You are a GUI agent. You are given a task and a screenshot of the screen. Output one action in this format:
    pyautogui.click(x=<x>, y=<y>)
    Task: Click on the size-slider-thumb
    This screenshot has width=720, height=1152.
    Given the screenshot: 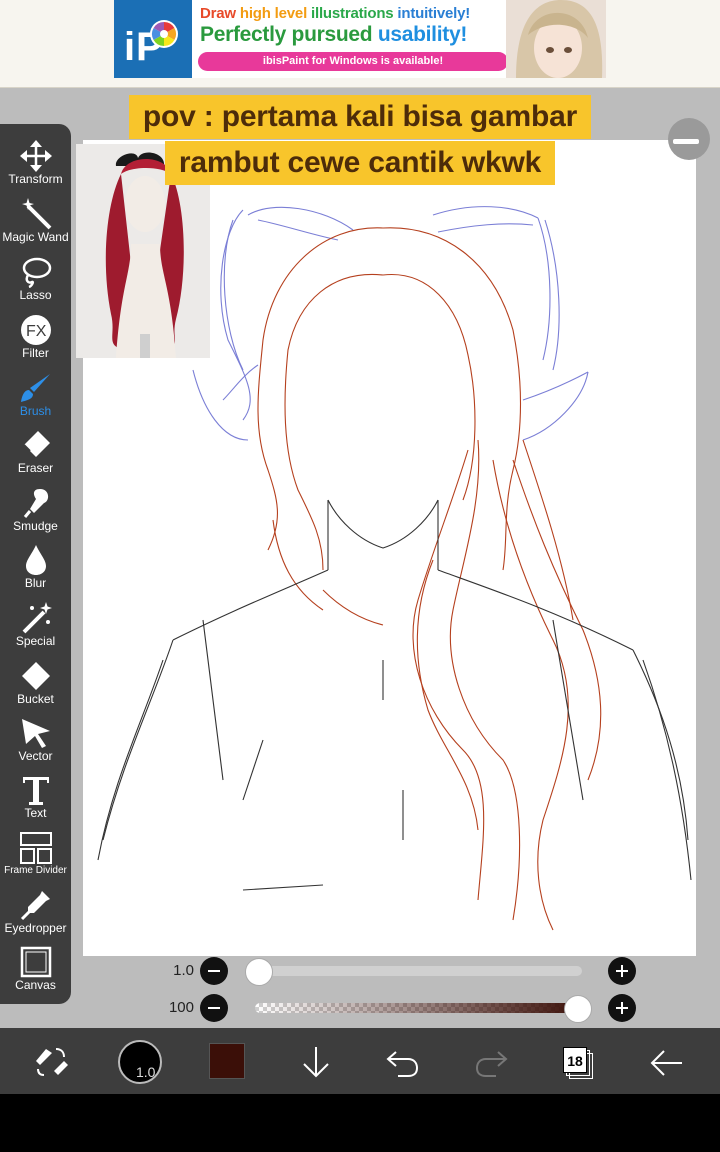 What is the action you would take?
    pyautogui.click(x=259, y=972)
    